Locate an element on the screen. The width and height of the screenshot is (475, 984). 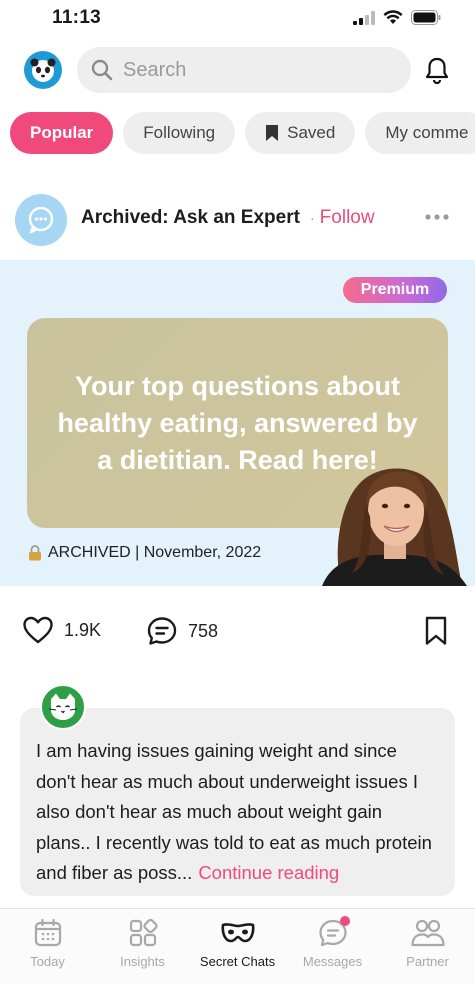
filter-tabs-container: Popular Following Saved My comme is located at coordinates (237, 134).